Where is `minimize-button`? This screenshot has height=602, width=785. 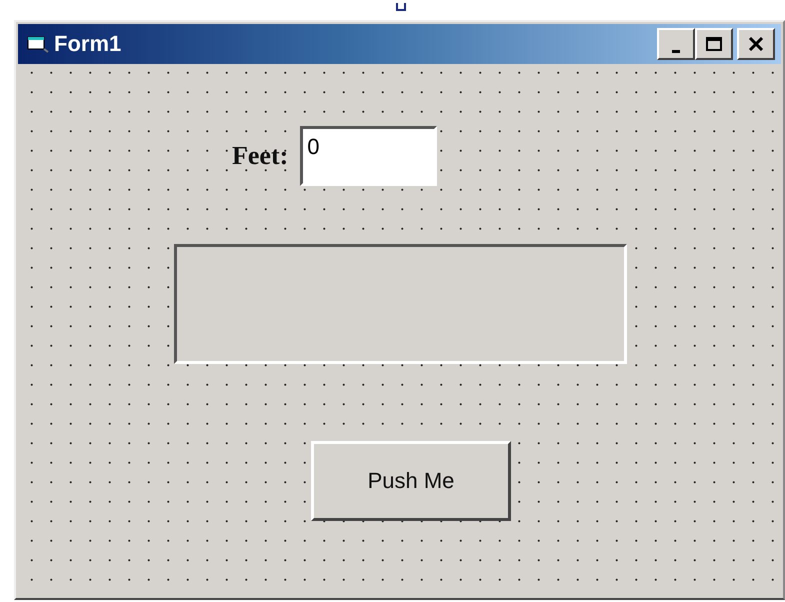
minimize-button is located at coordinates (676, 44).